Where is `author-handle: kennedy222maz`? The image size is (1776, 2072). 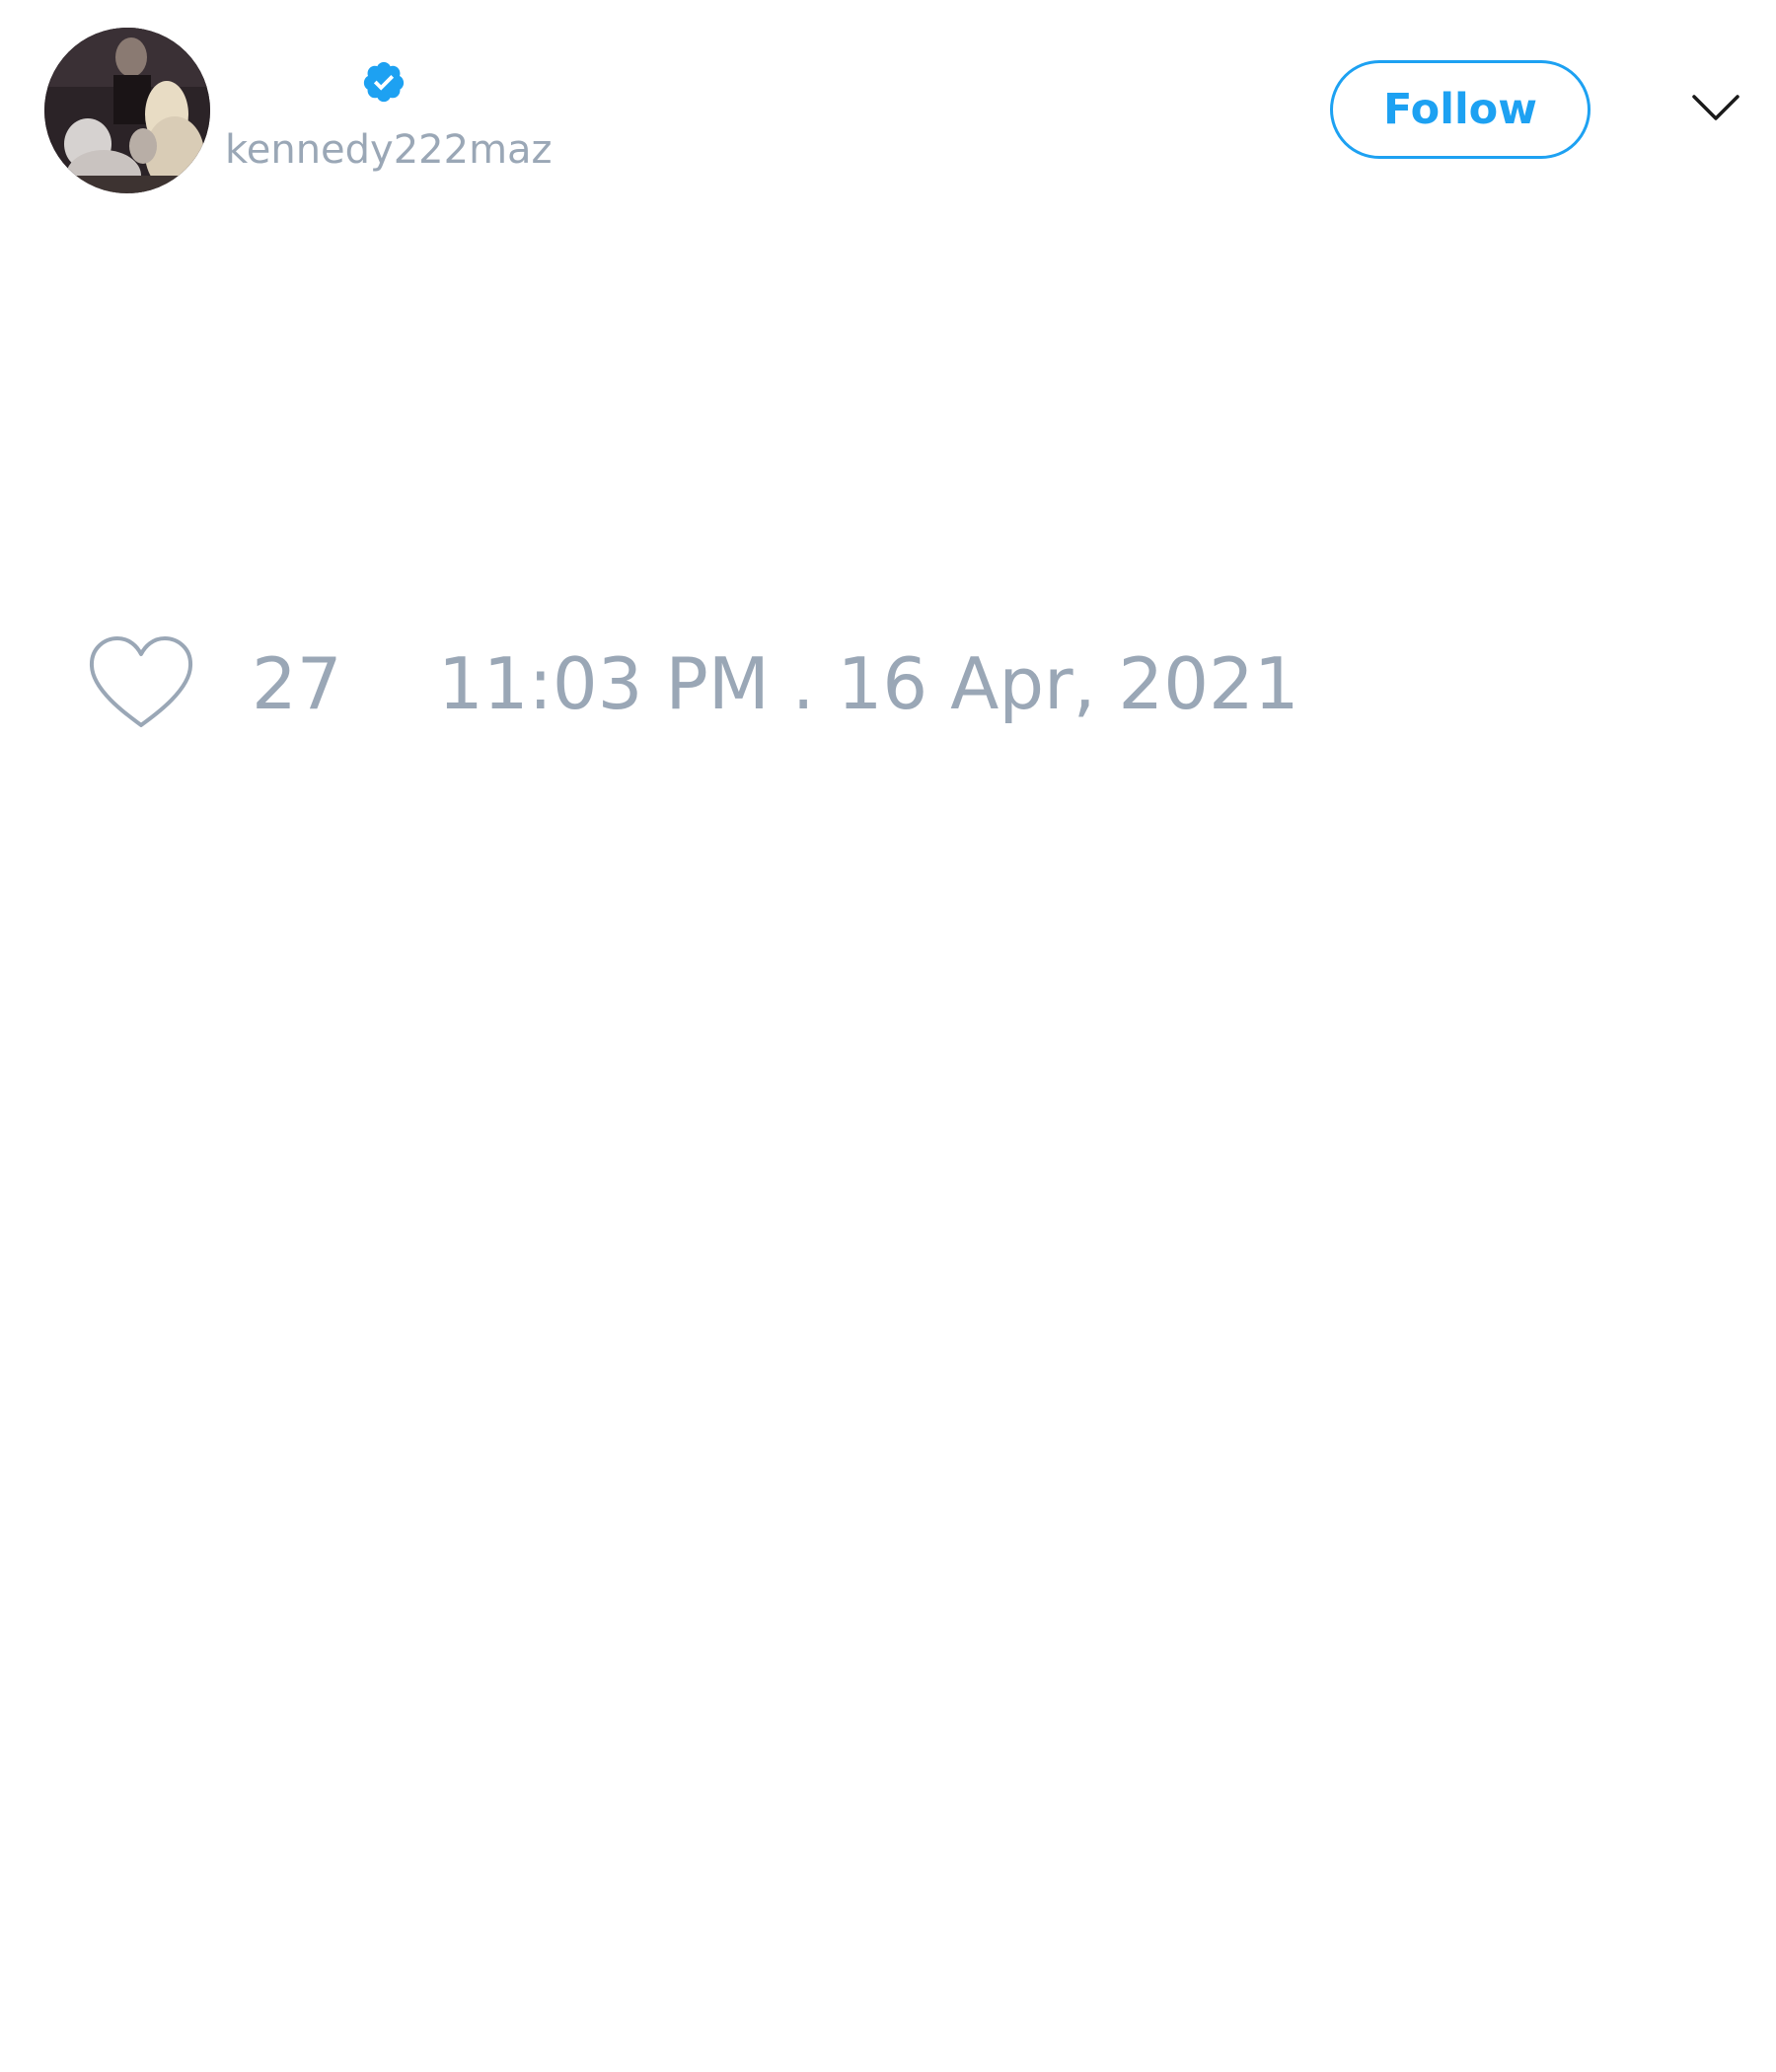
author-handle: kennedy222maz is located at coordinates (389, 150).